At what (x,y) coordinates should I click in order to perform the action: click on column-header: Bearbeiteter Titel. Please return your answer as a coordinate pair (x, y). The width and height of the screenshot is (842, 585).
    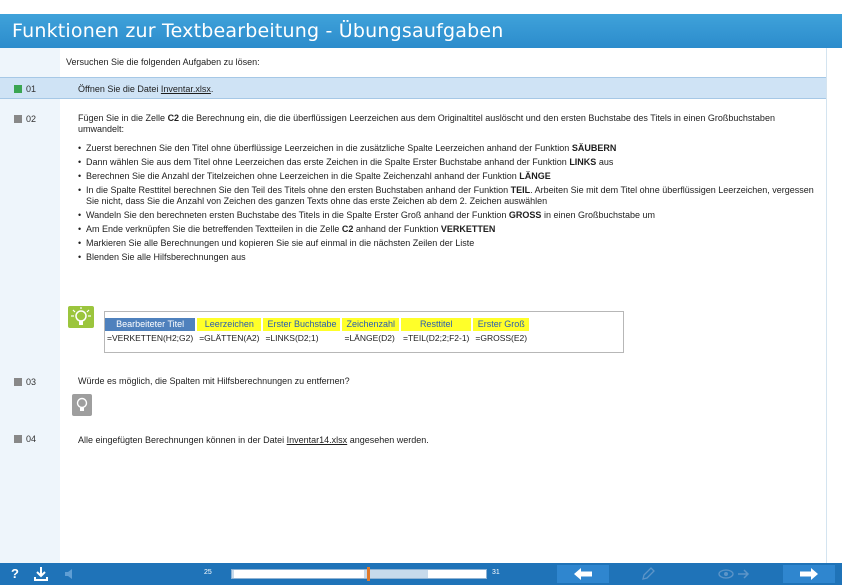
    Looking at the image, I should click on (150, 324).